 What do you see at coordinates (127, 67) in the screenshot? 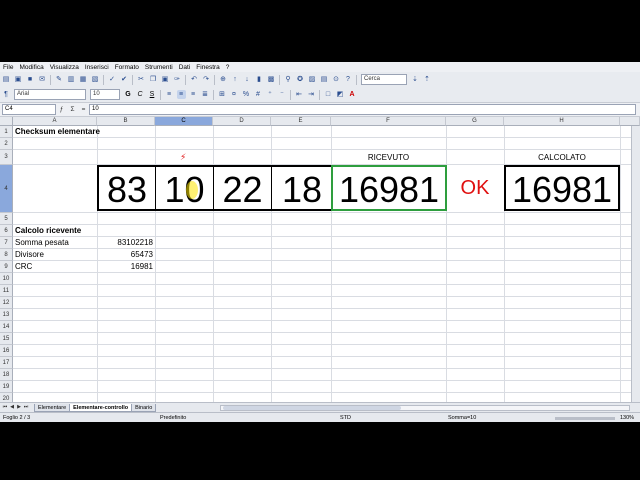
I see `menu-formato: Formato` at bounding box center [127, 67].